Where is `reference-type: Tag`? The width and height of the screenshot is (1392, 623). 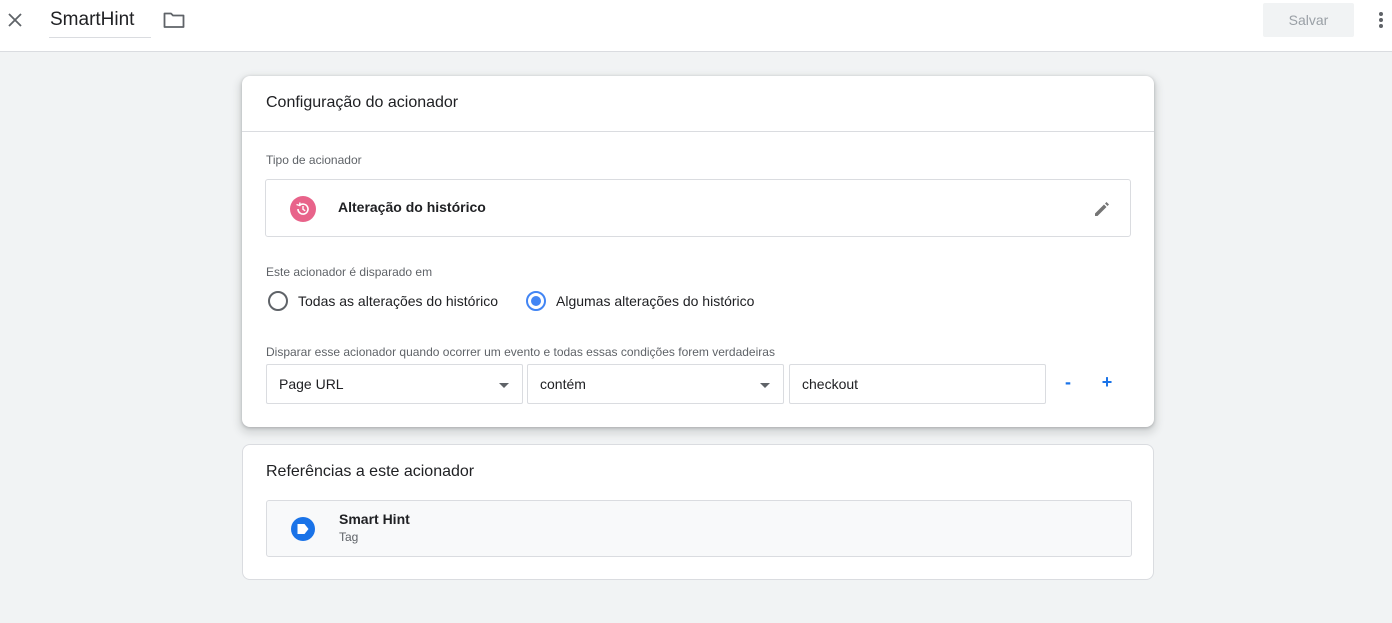
reference-type: Tag is located at coordinates (349, 537).